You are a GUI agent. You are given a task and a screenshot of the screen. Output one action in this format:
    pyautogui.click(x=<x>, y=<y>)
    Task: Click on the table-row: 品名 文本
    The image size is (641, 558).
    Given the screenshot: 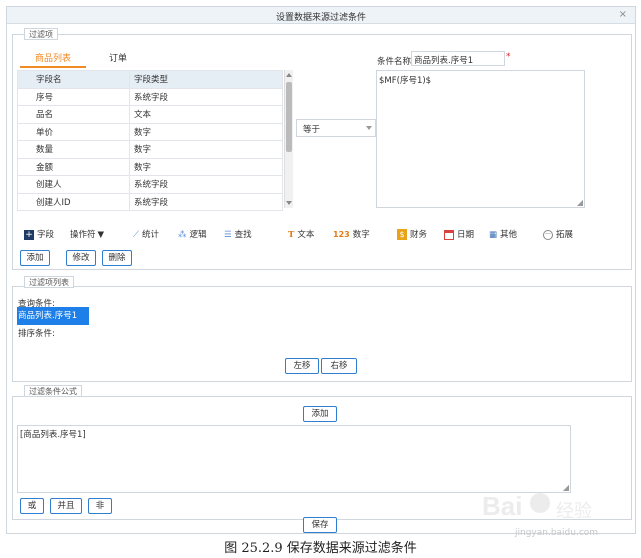 What is the action you would take?
    pyautogui.click(x=150, y=114)
    